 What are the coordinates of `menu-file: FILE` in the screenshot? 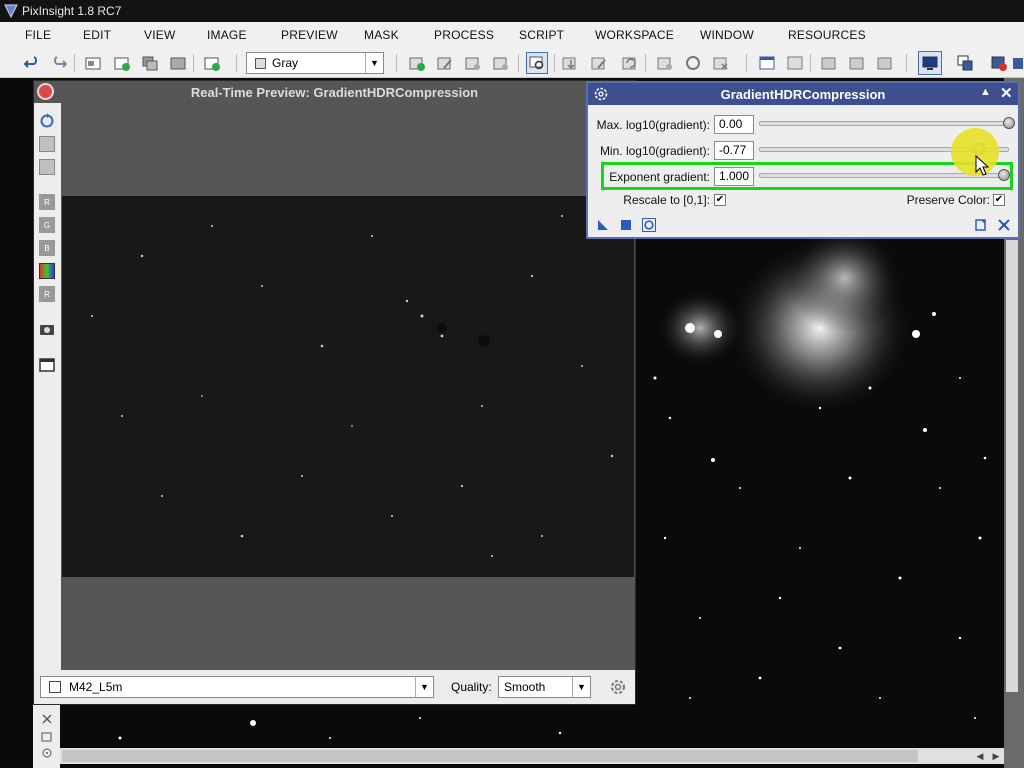 It's located at (38, 35).